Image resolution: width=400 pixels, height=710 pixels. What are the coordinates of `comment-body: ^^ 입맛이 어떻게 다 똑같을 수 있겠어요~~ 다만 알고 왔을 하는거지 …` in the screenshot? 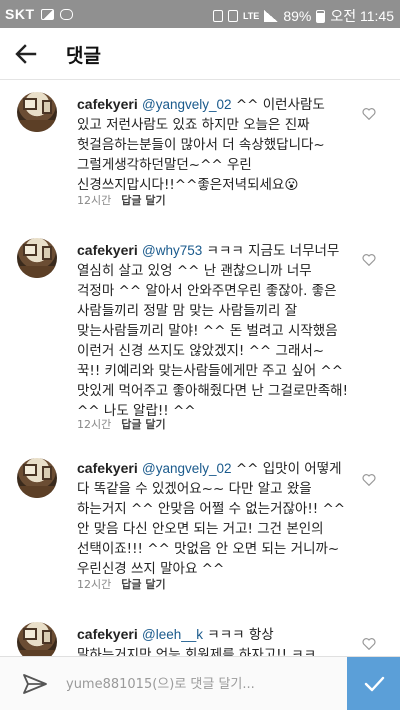 It's located at (211, 519).